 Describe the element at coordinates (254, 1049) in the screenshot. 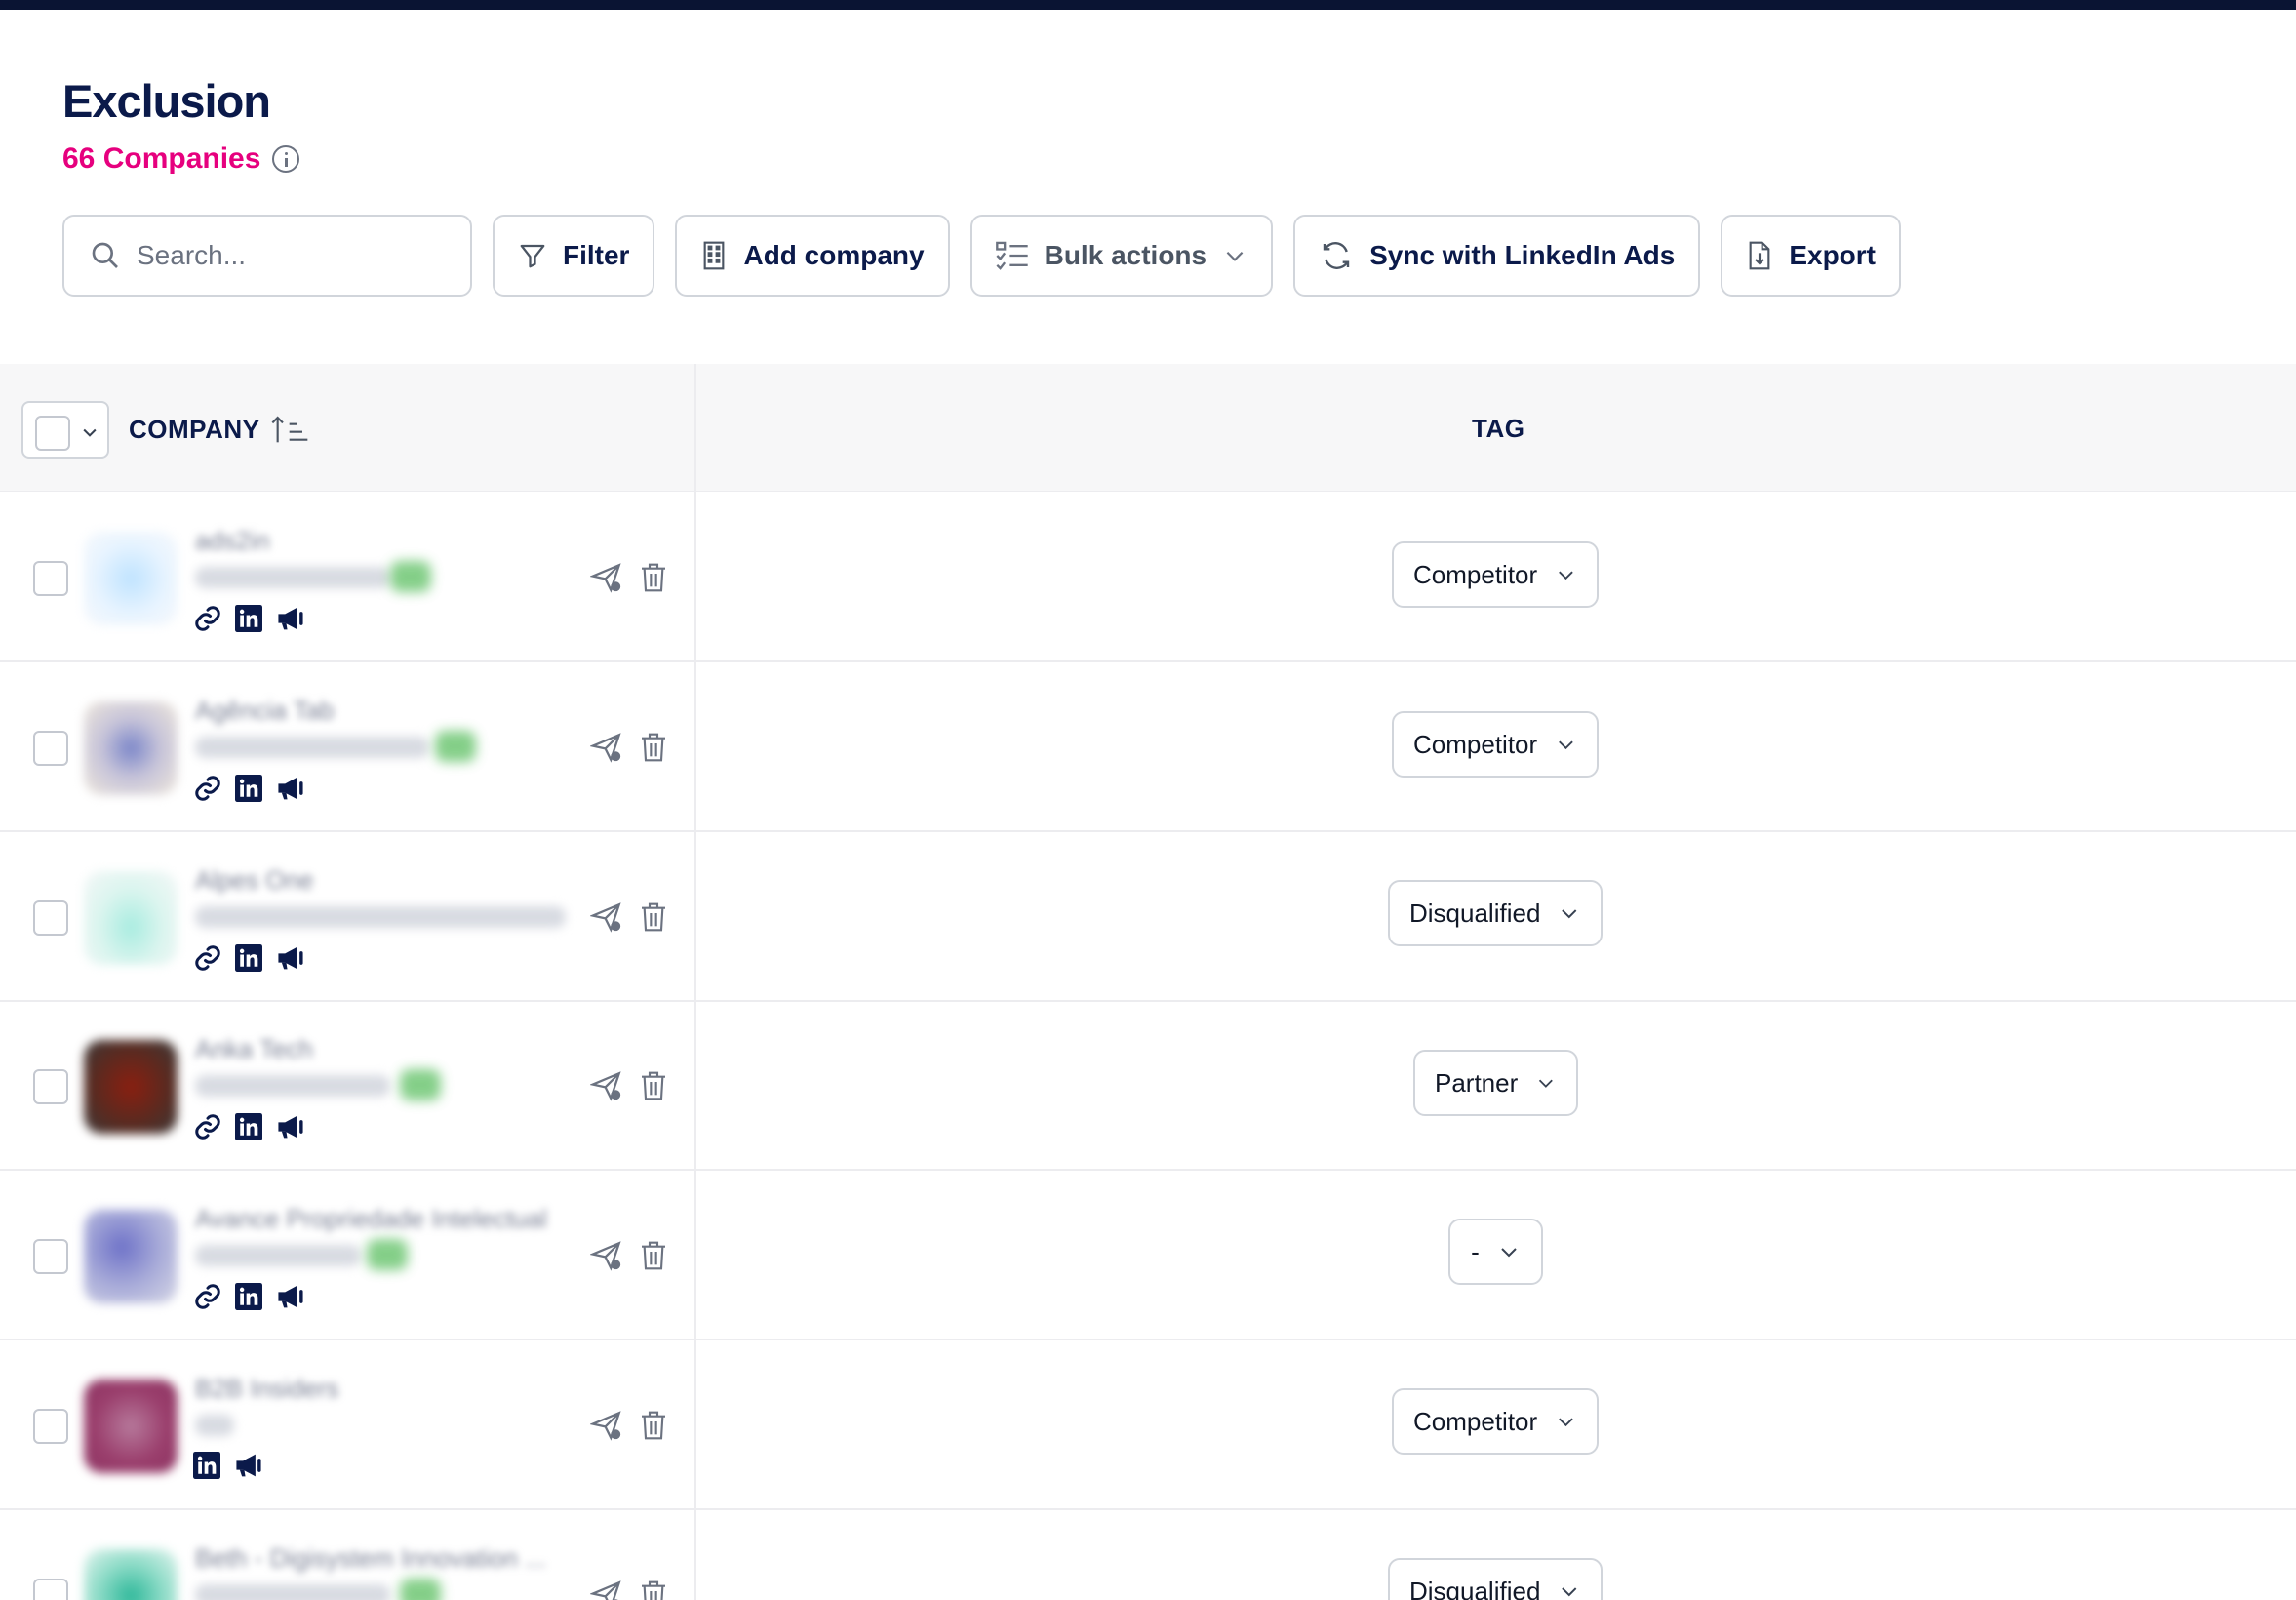

I see `company-name: Anka Tech` at that location.